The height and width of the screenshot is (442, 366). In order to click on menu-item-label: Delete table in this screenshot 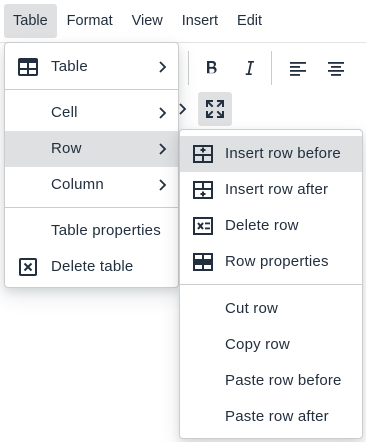, I will do `click(92, 266)`.